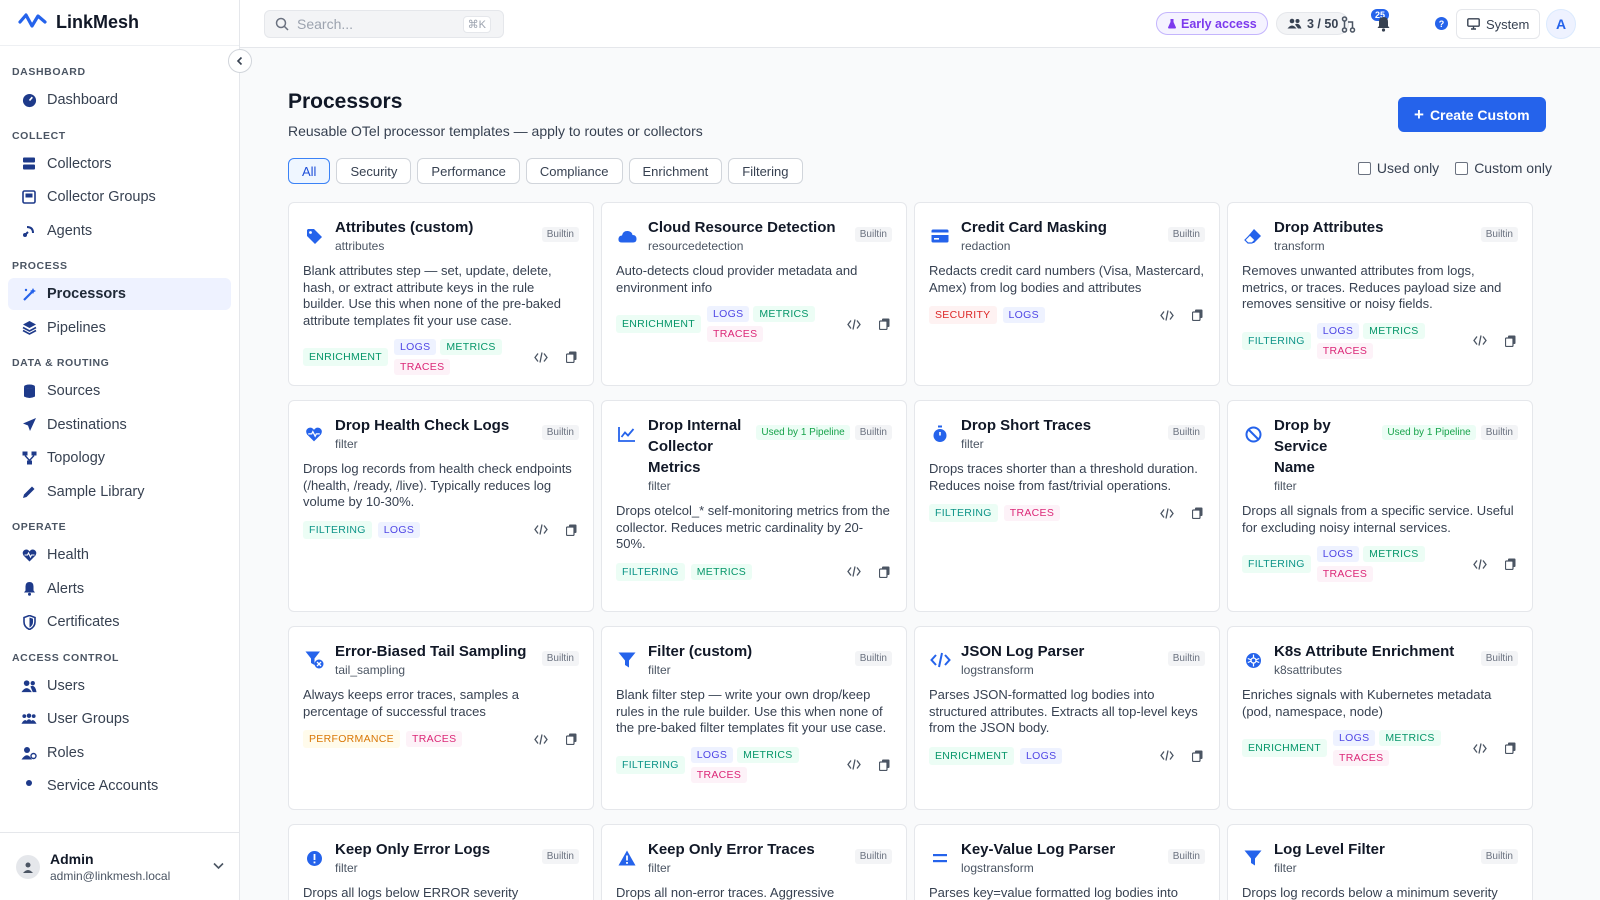 This screenshot has height=900, width=1600. What do you see at coordinates (1498, 24) in the screenshot?
I see `theme-selector: System` at bounding box center [1498, 24].